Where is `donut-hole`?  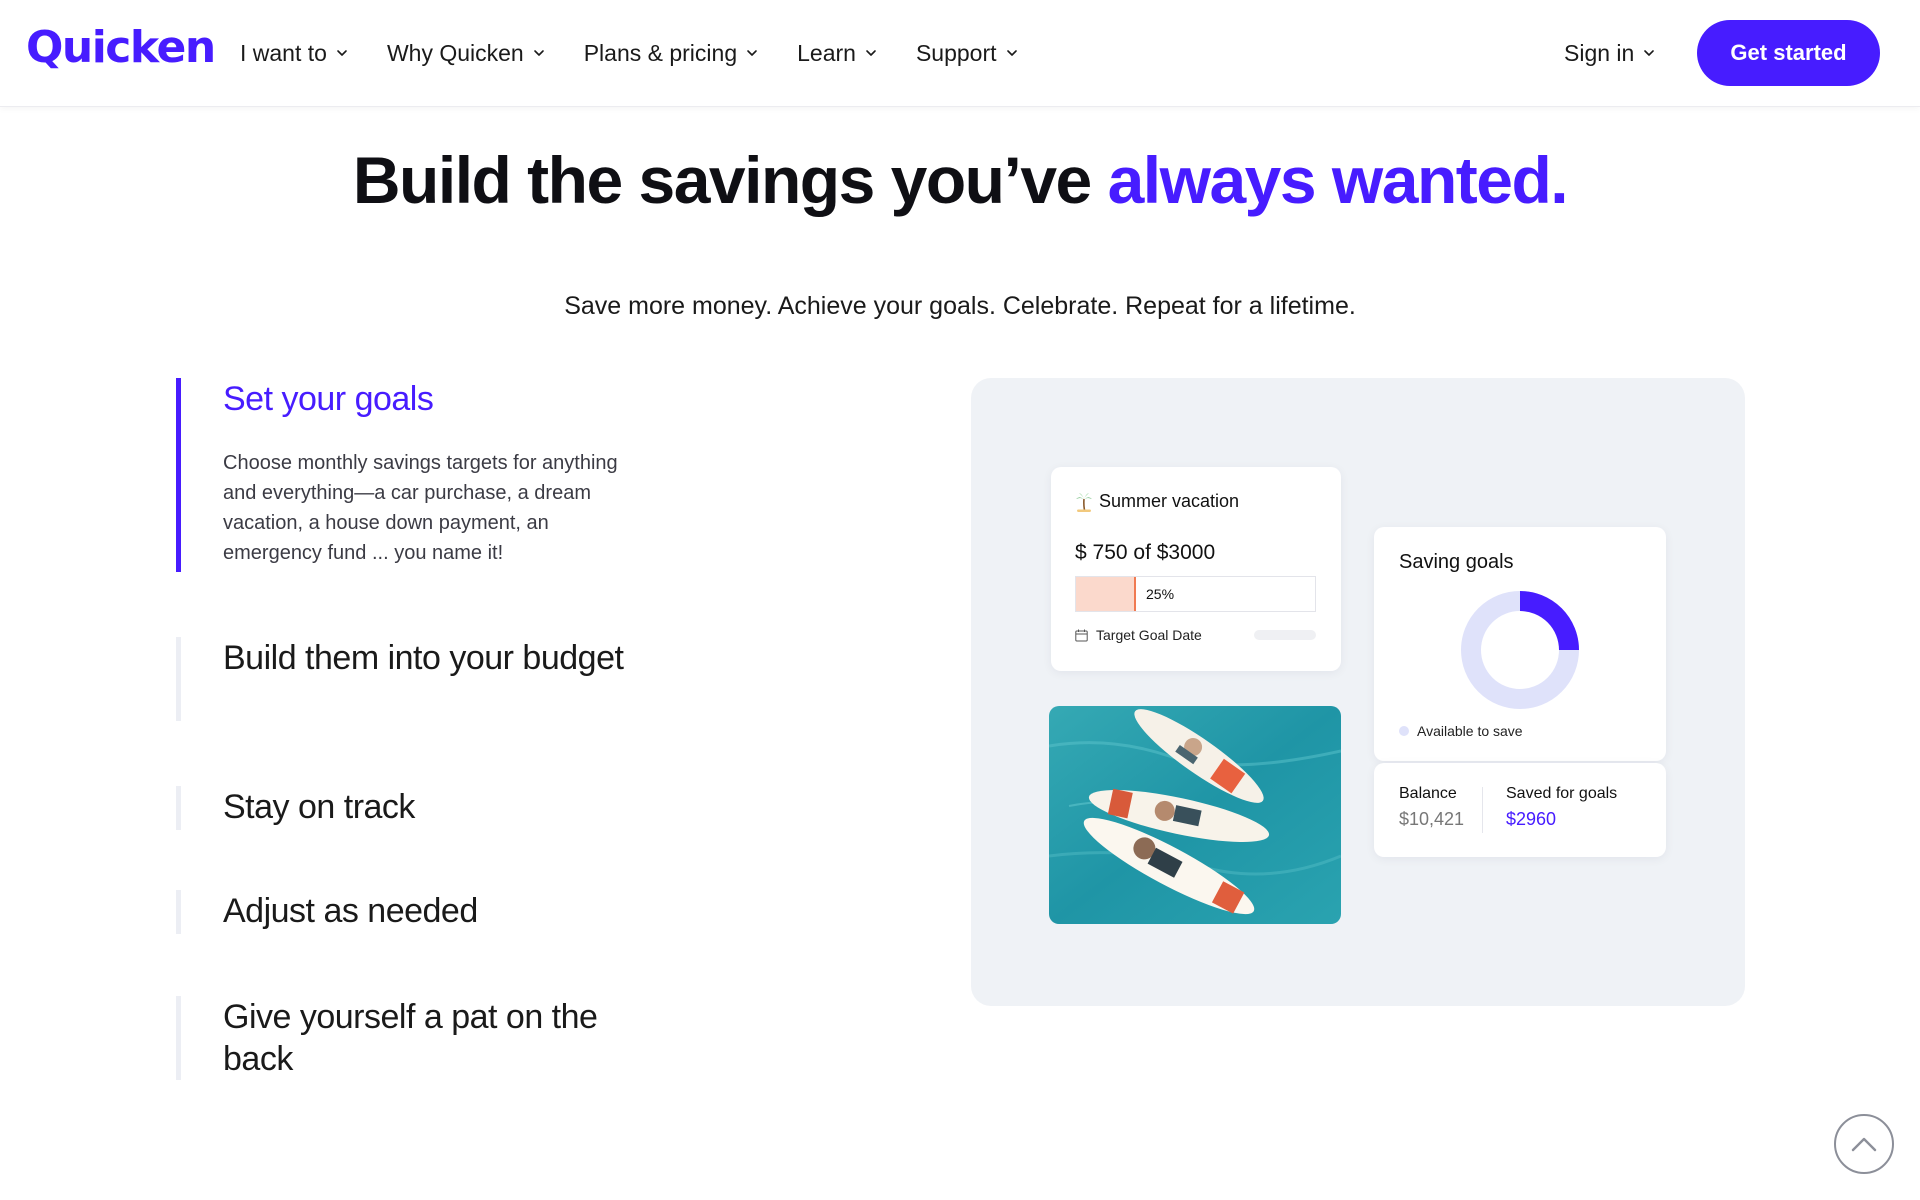 donut-hole is located at coordinates (1520, 650).